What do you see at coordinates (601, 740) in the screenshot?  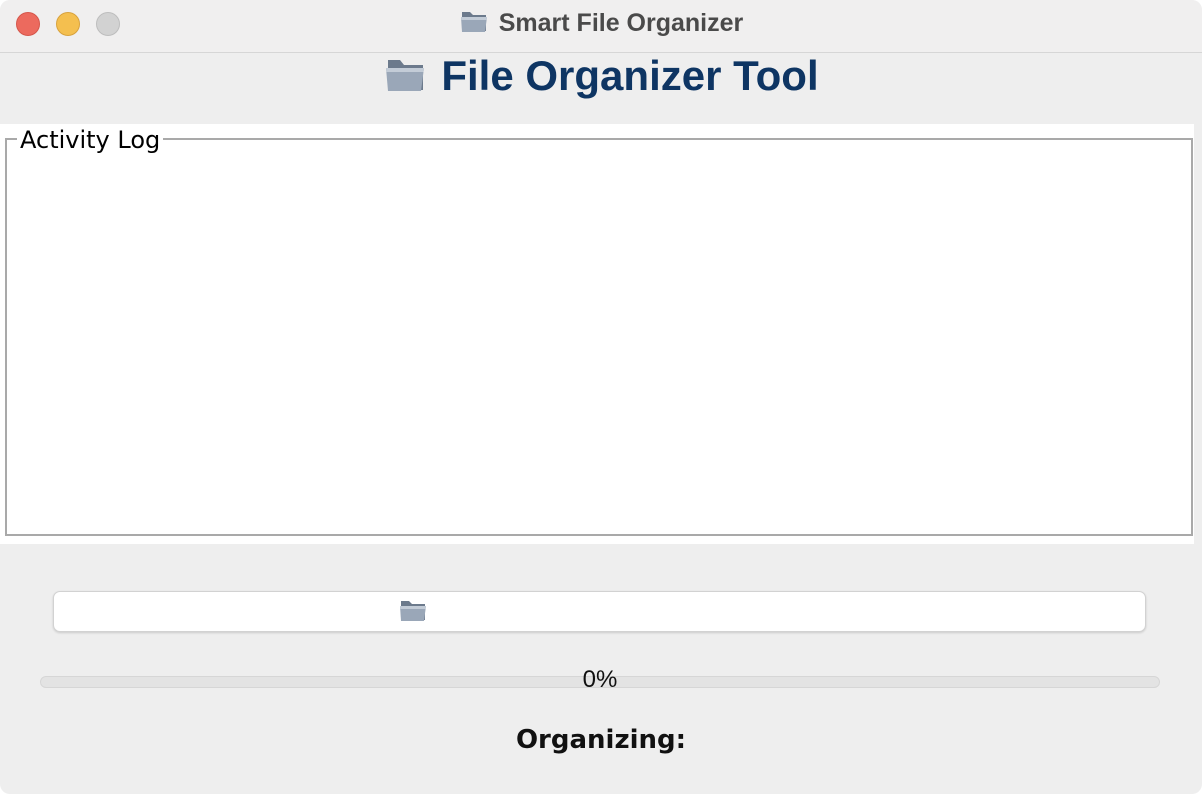 I see `status-label: Organizing:` at bounding box center [601, 740].